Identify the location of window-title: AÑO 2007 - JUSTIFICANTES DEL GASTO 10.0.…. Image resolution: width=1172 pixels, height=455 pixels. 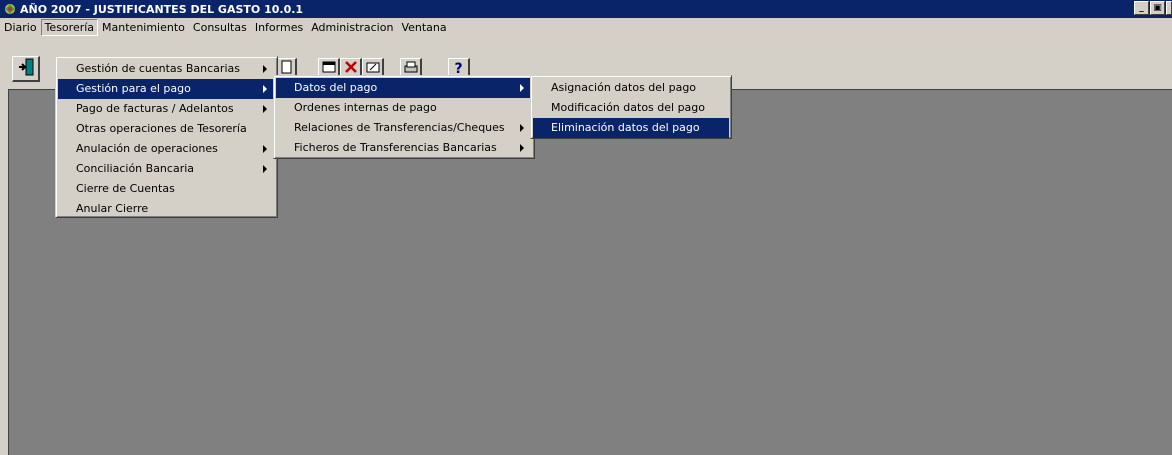
(162, 9).